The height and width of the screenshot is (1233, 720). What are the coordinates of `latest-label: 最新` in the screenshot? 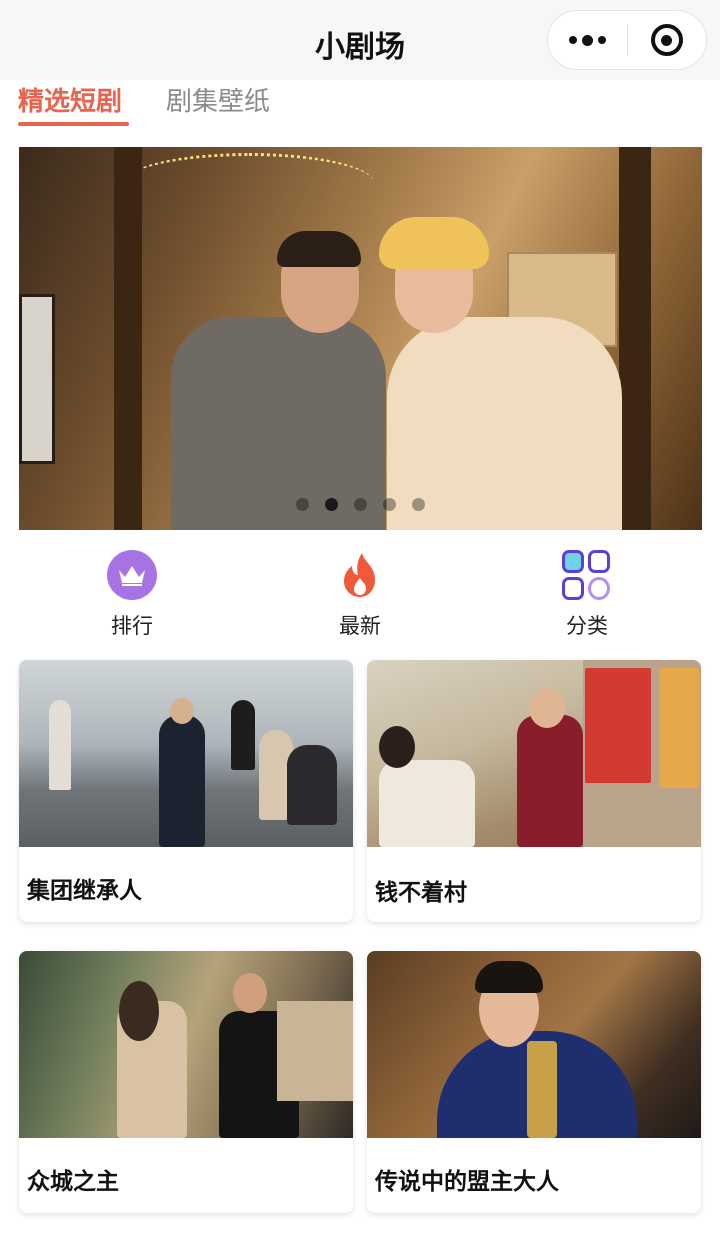 It's located at (360, 626).